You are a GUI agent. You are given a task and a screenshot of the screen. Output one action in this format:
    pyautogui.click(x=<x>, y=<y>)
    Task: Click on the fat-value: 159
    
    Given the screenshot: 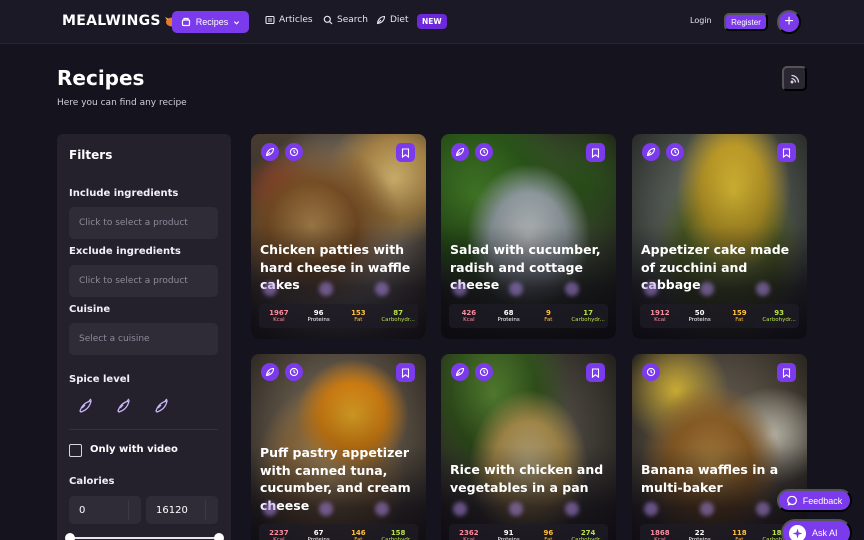 What is the action you would take?
    pyautogui.click(x=739, y=313)
    